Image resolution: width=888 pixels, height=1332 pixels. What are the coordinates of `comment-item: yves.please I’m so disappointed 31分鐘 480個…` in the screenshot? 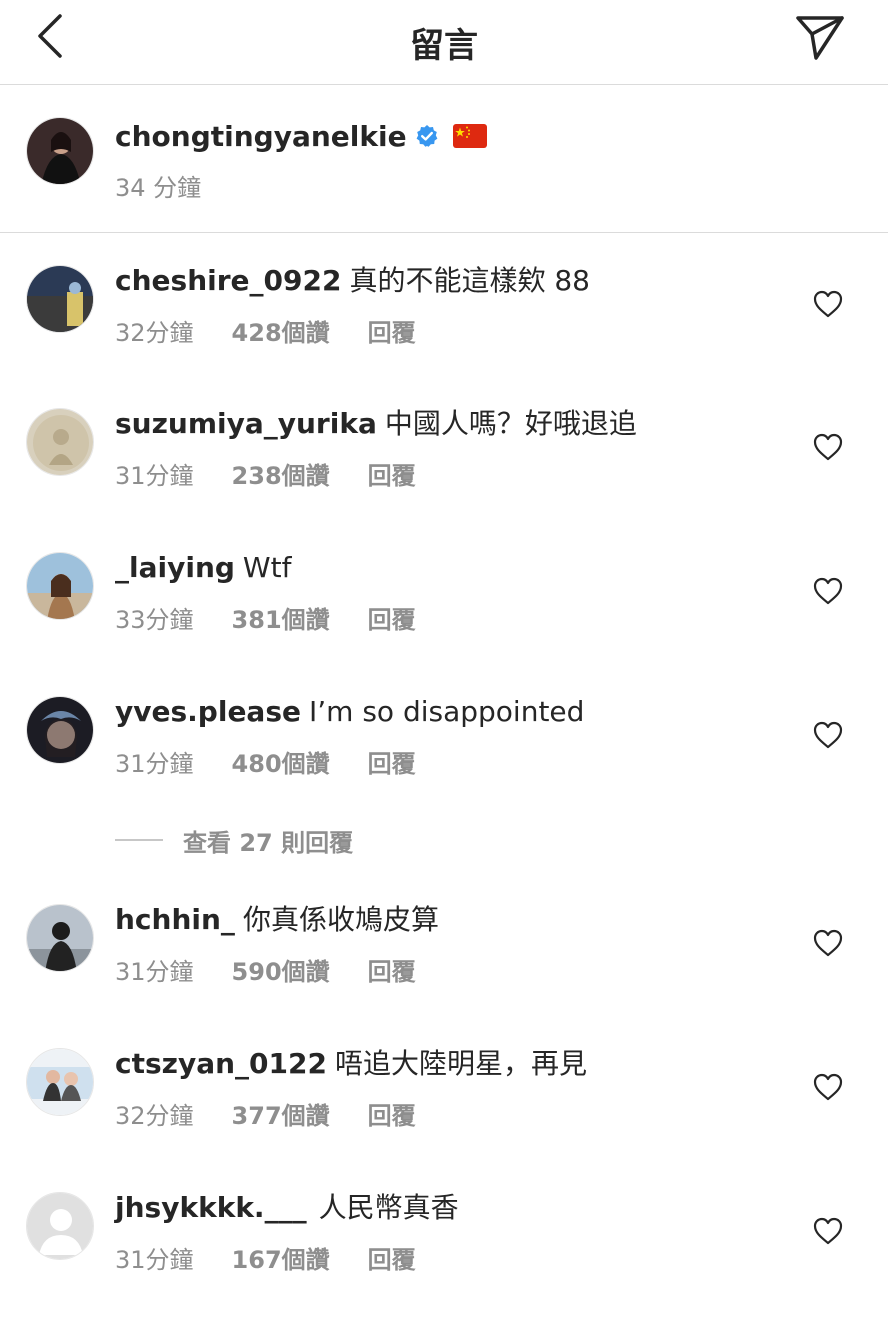 It's located at (444, 765).